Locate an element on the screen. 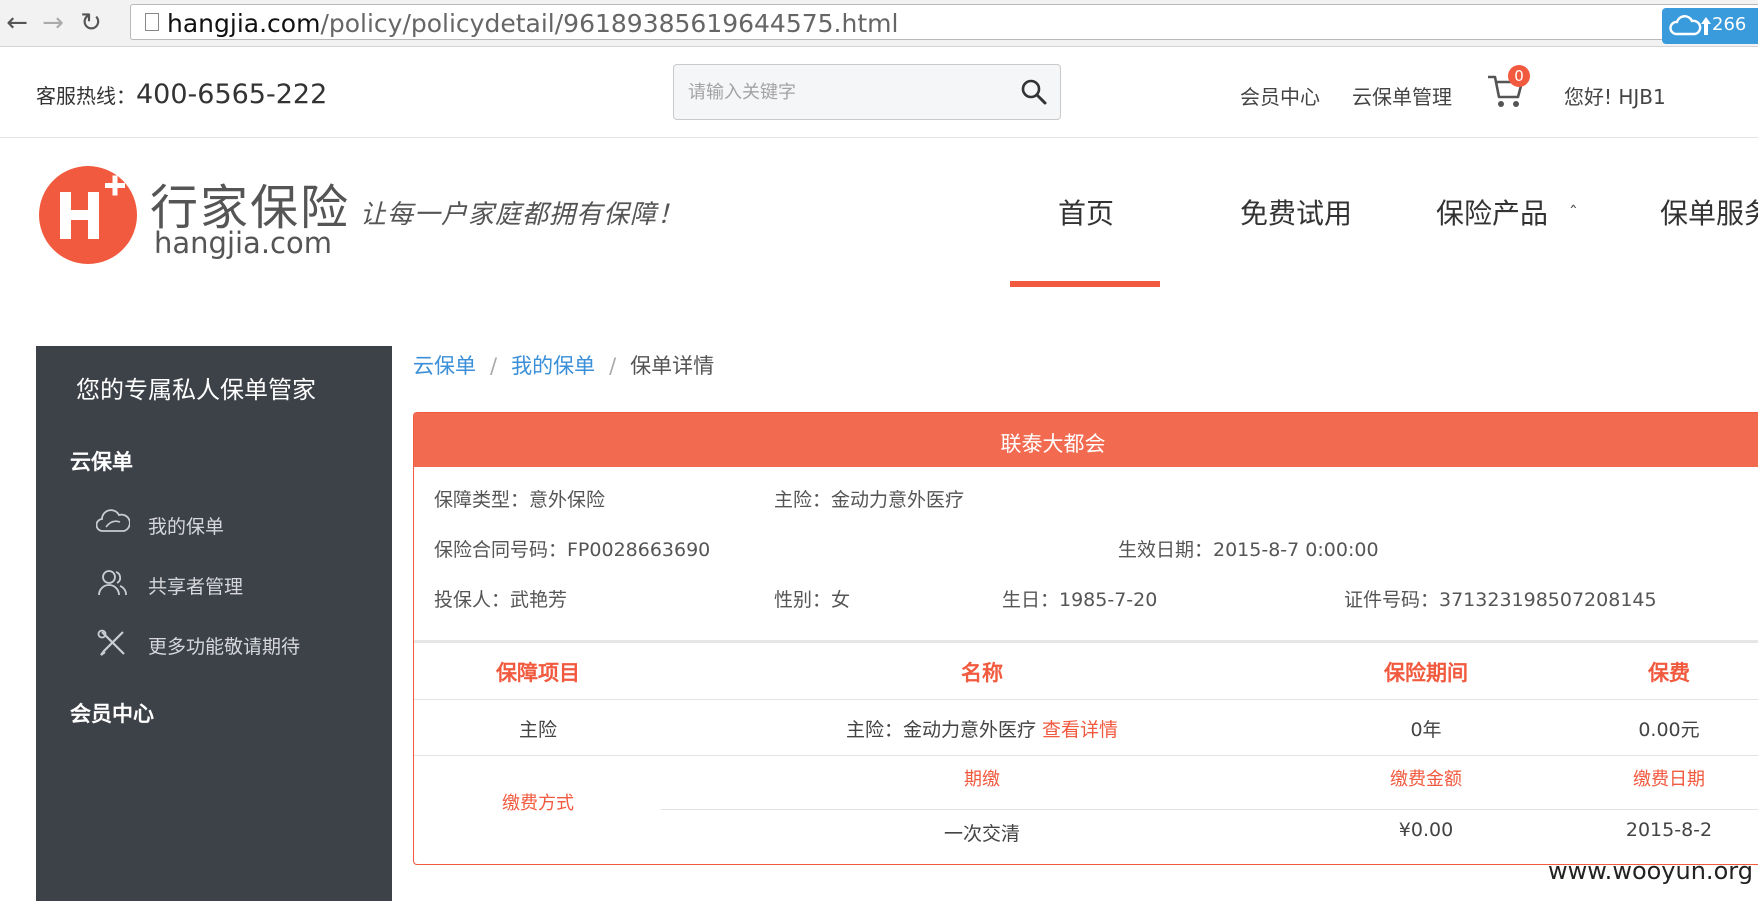 The height and width of the screenshot is (901, 1758). brand-name-en: hangjia.com is located at coordinates (243, 243).